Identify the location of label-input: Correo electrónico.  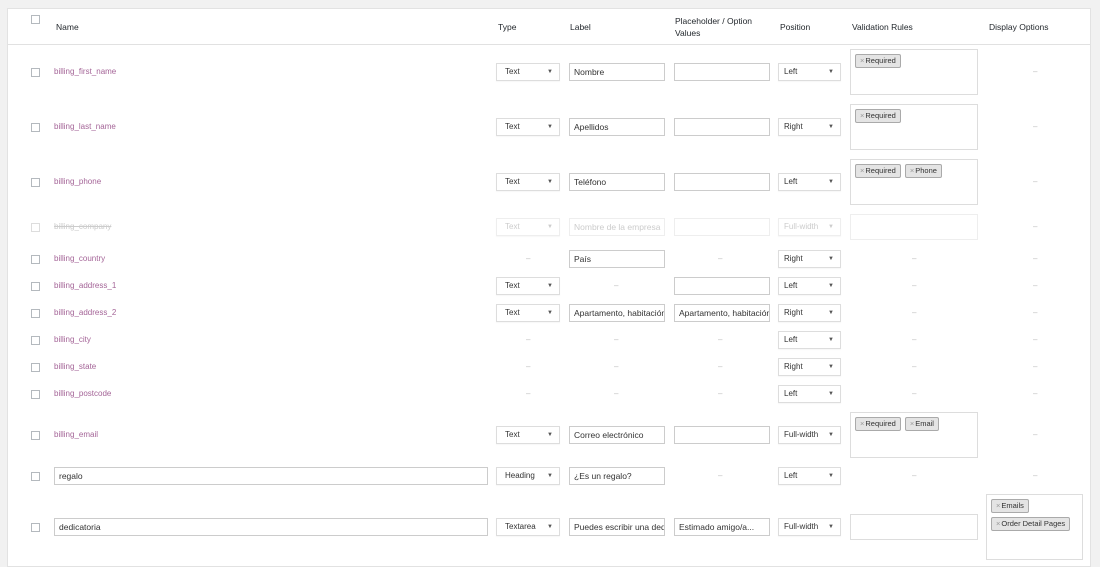
(617, 435).